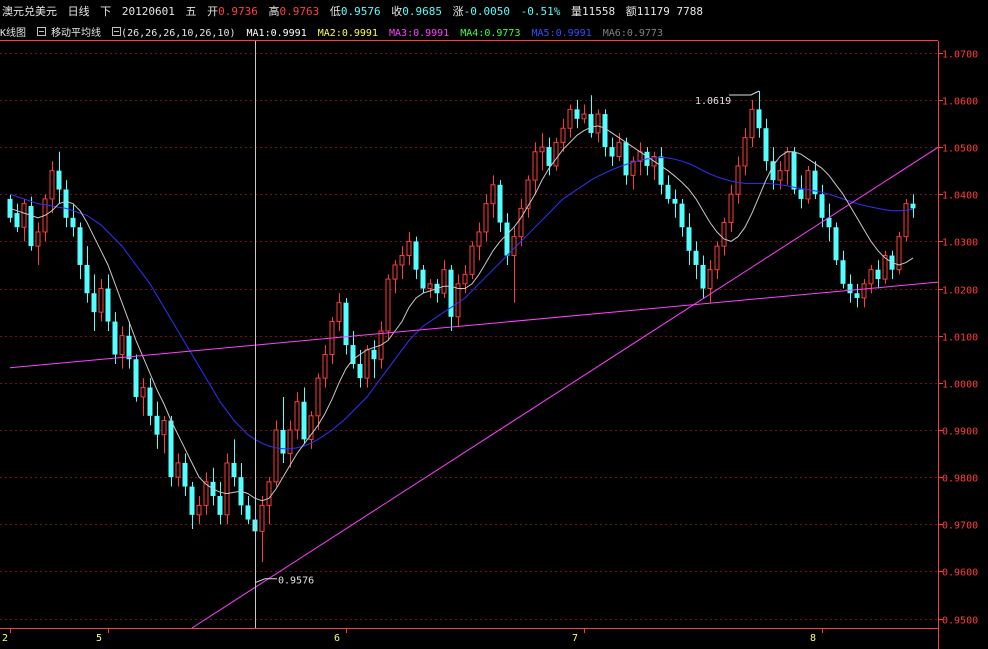  What do you see at coordinates (412, 636) in the screenshot?
I see `x-axis: 25678910` at bounding box center [412, 636].